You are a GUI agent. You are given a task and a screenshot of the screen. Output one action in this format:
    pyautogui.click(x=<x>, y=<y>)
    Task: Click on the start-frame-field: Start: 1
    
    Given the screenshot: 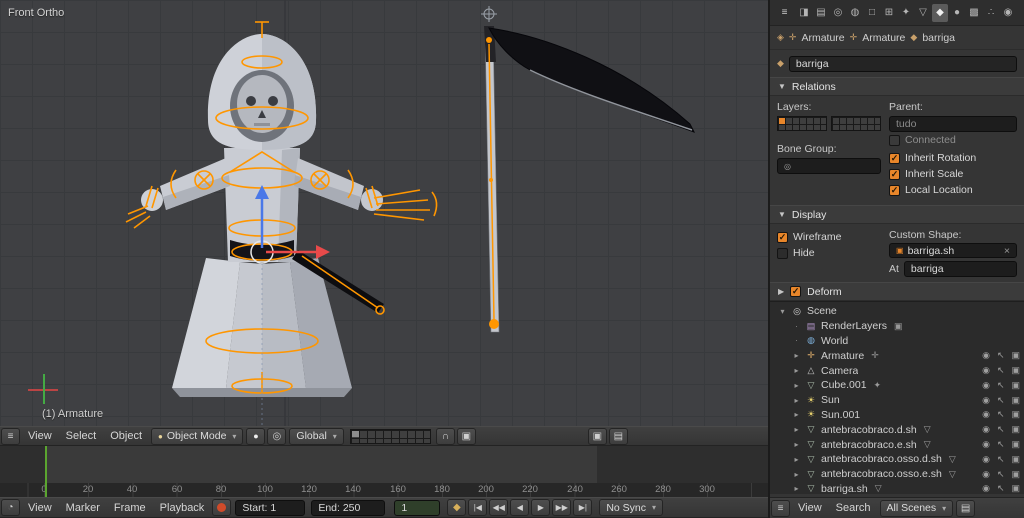 What is the action you would take?
    pyautogui.click(x=270, y=507)
    